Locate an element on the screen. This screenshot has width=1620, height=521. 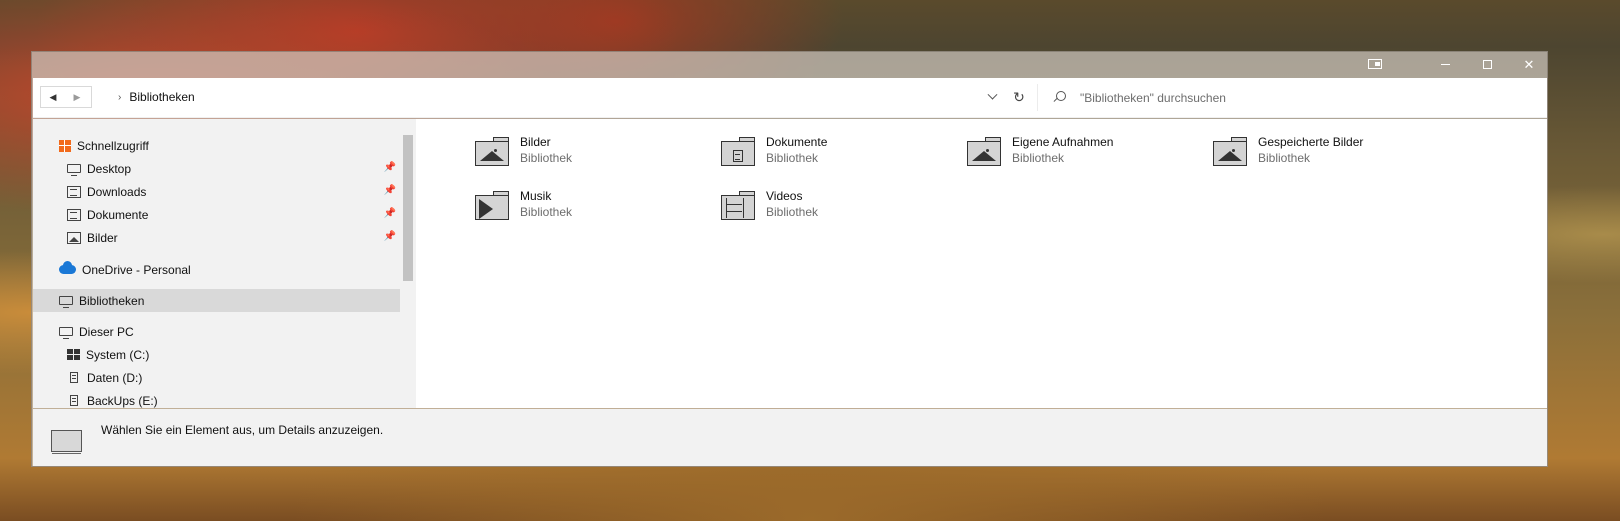
close-icon: ✕ is located at coordinates (1529, 64).